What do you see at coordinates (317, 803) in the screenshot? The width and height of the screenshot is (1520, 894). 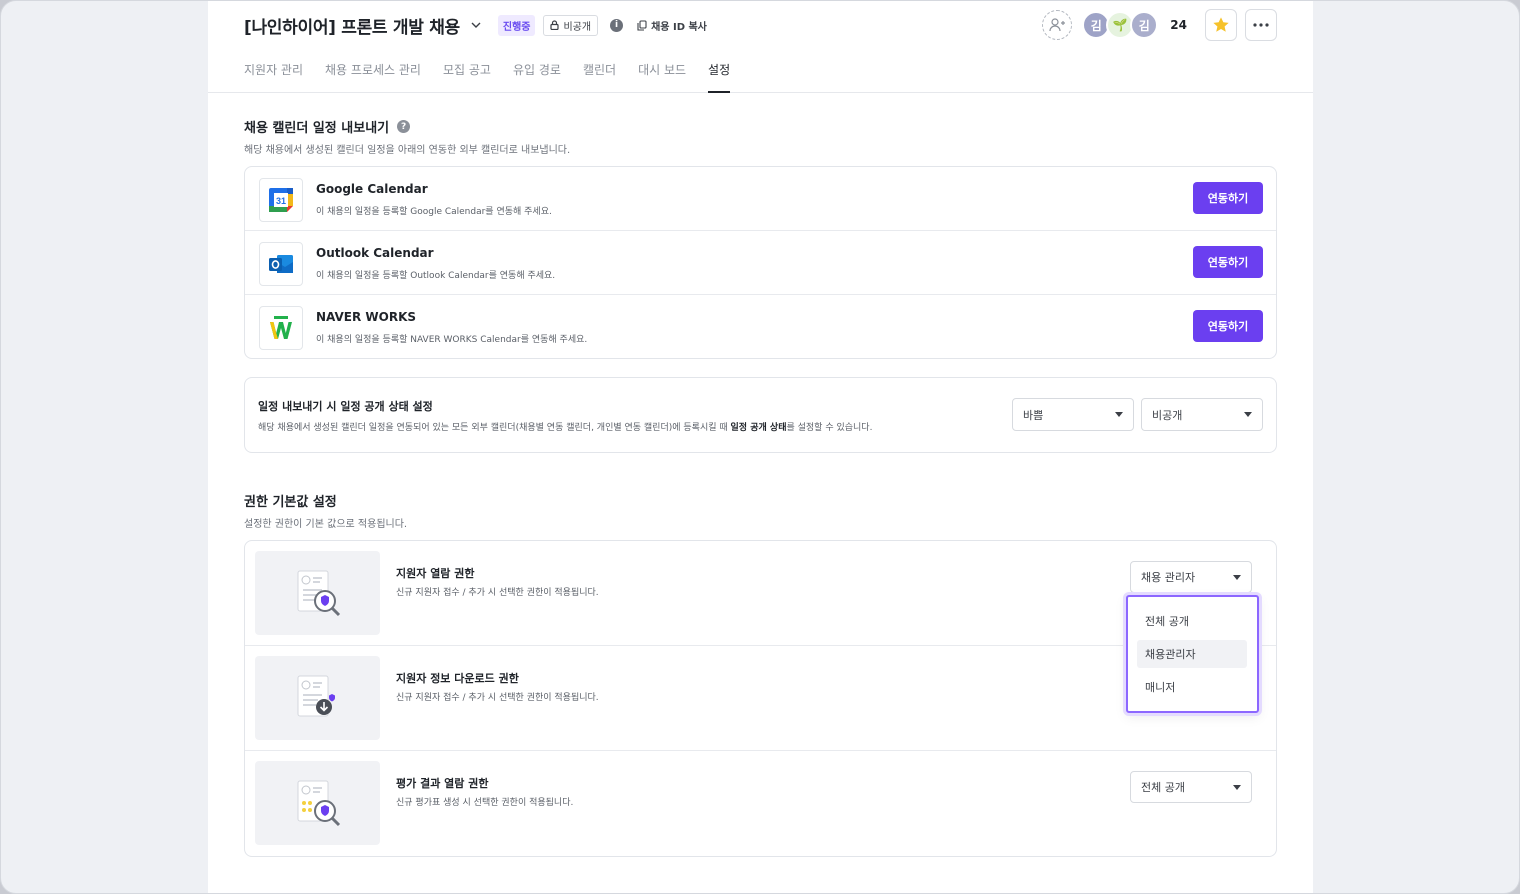 I see `evaluation-search-icon` at bounding box center [317, 803].